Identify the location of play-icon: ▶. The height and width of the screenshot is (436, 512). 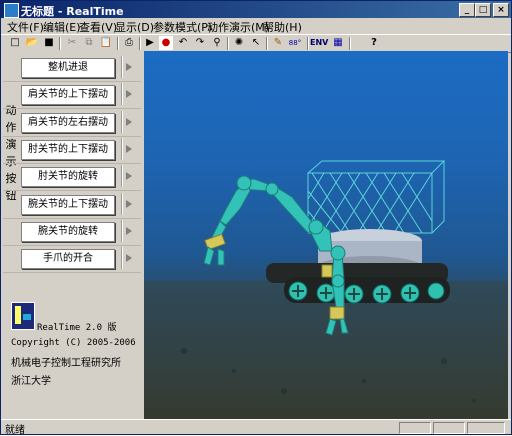
(150, 43).